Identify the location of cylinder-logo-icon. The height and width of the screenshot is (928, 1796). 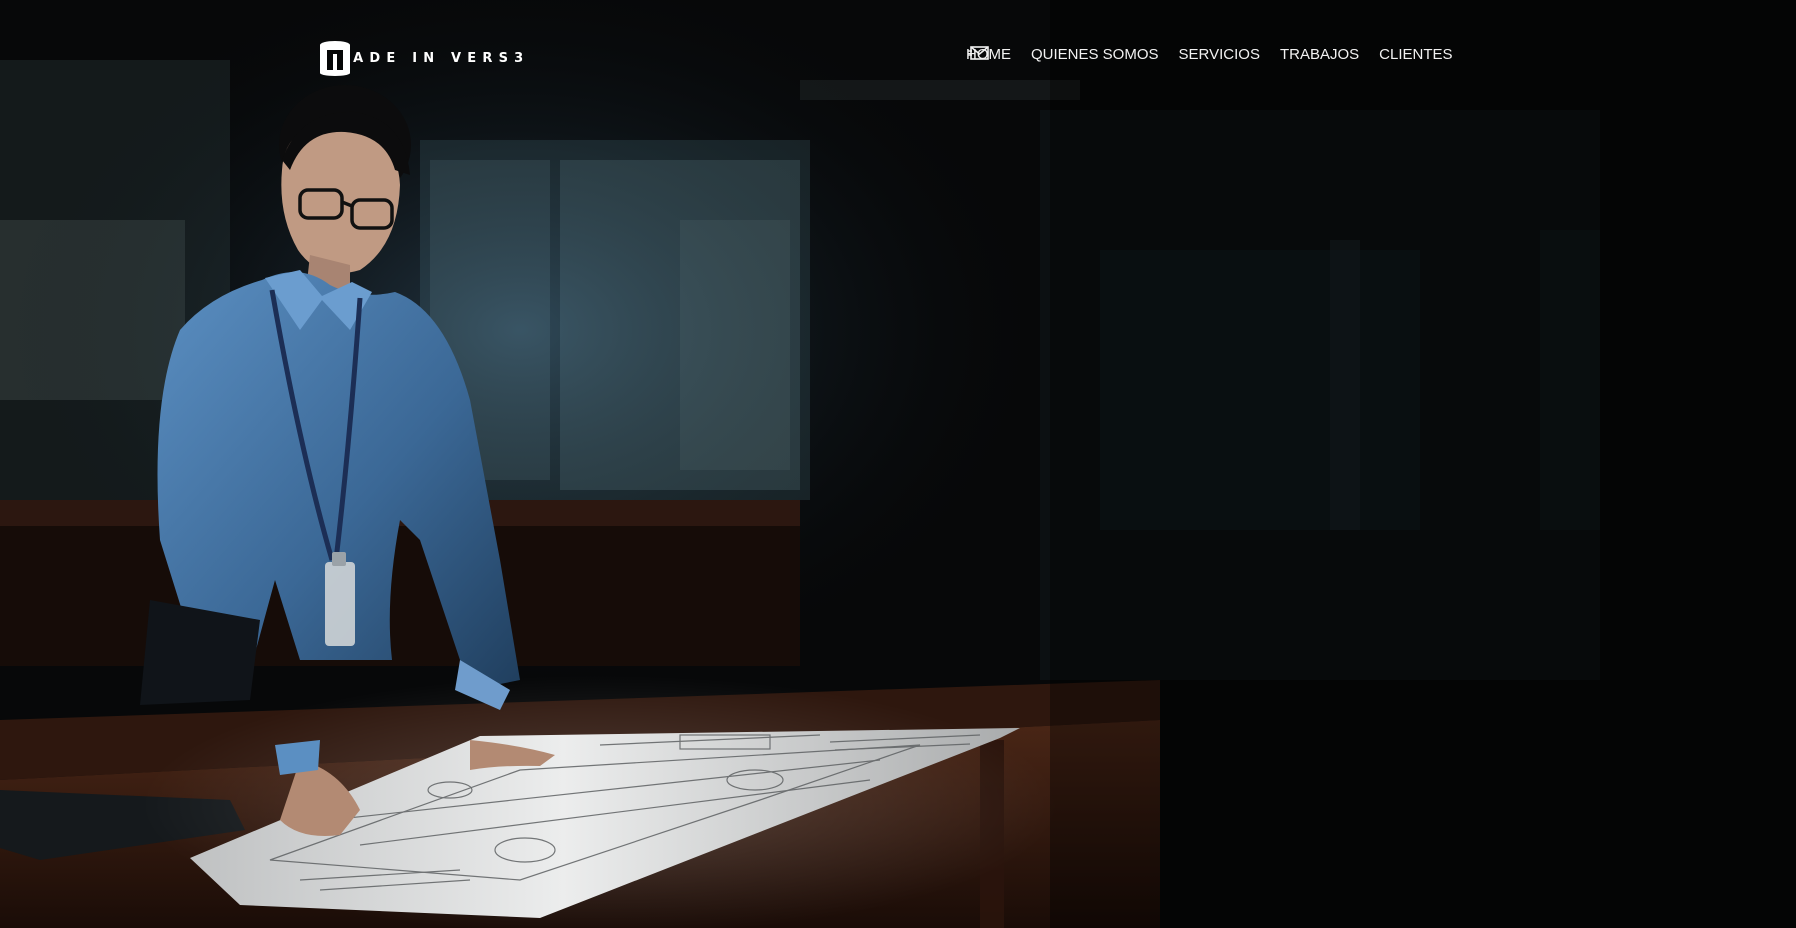
(335, 58).